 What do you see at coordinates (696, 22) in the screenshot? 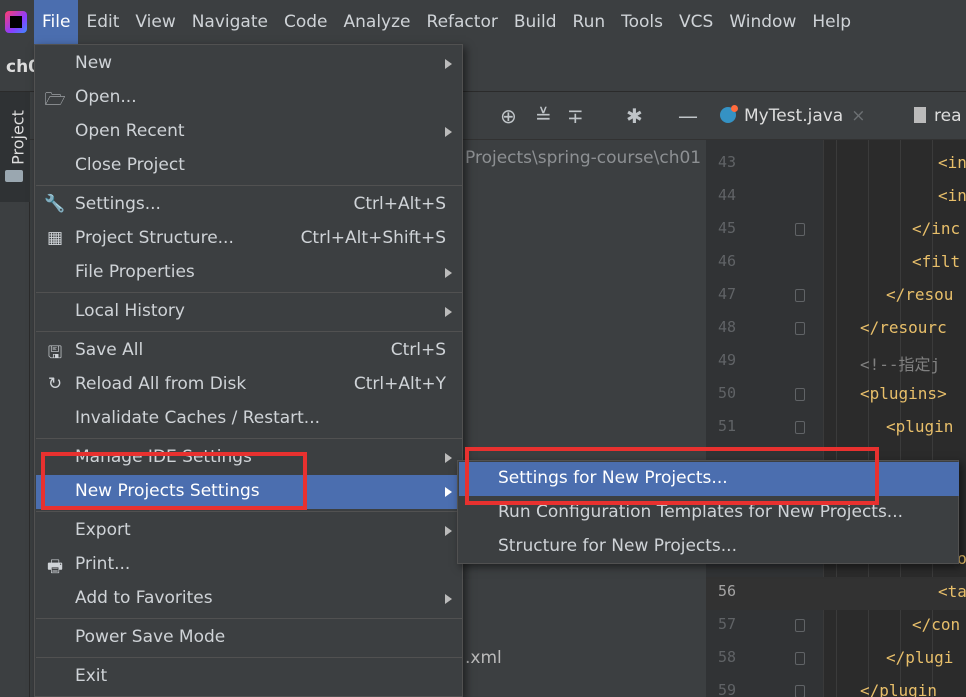
I see `menu-vcs: VCS` at bounding box center [696, 22].